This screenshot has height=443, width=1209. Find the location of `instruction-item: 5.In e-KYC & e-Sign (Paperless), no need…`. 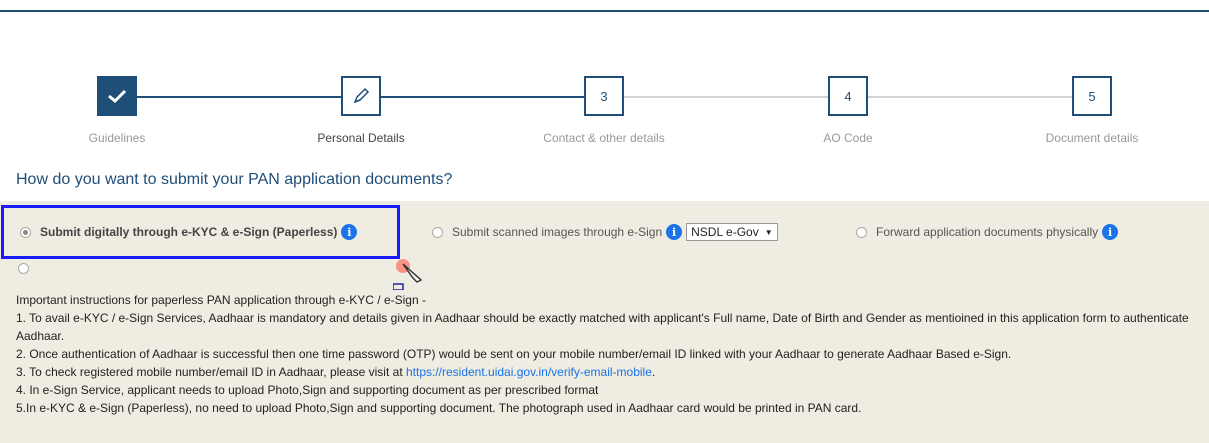

instruction-item: 5.In e-KYC & e-Sign (Paperless), no need… is located at coordinates (439, 408).